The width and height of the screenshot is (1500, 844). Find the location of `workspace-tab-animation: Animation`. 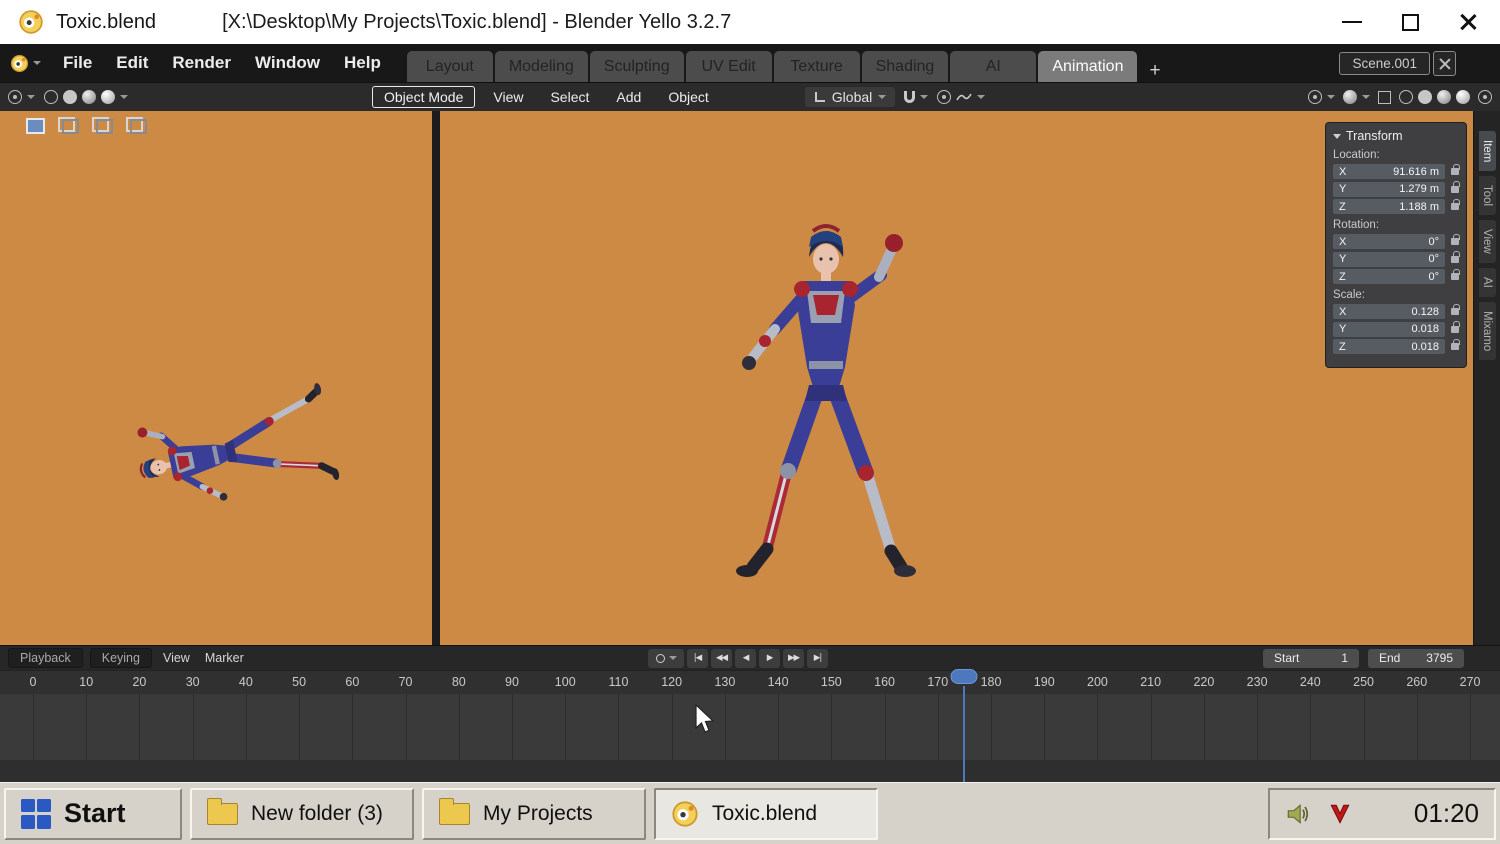

workspace-tab-animation: Animation is located at coordinates (1088, 66).